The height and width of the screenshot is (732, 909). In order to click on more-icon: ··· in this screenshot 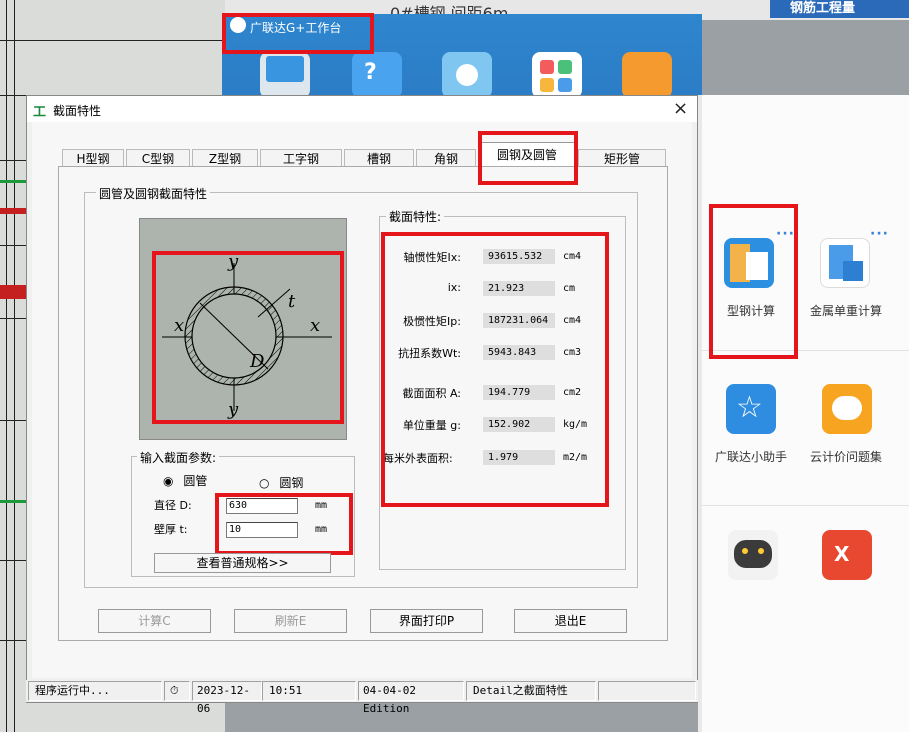, I will do `click(879, 234)`.